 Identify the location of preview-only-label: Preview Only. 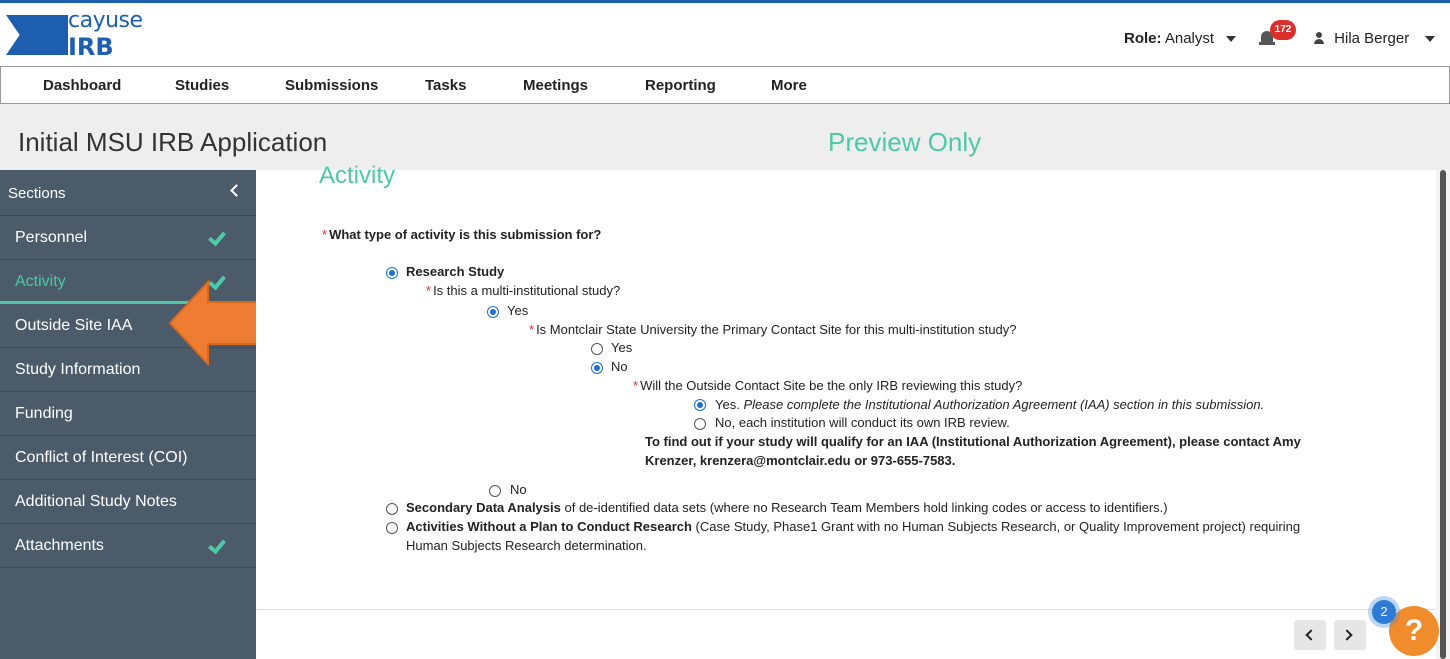
(905, 142).